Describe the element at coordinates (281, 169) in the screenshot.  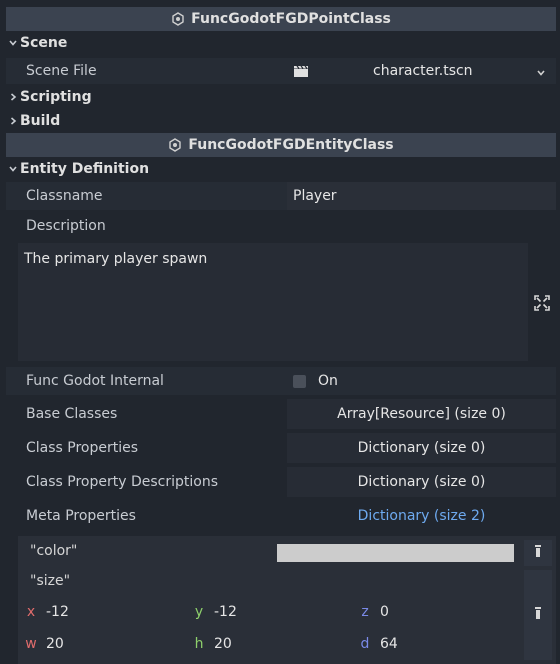
I see `section-entity-definition: Entity Definition` at that location.